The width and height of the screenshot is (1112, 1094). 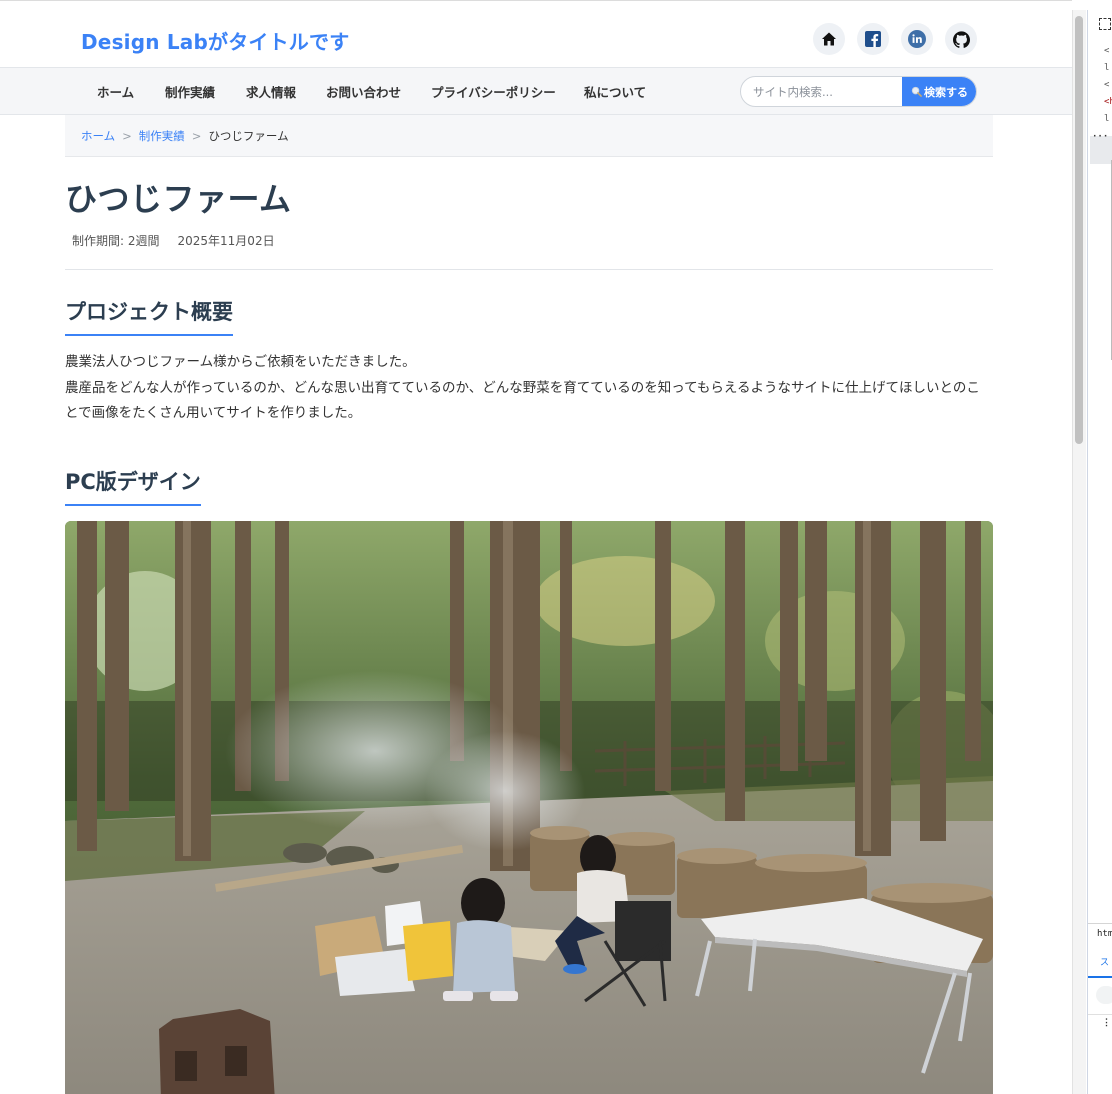 I want to click on breadcrumb-works: 制作実績, so click(x=162, y=136).